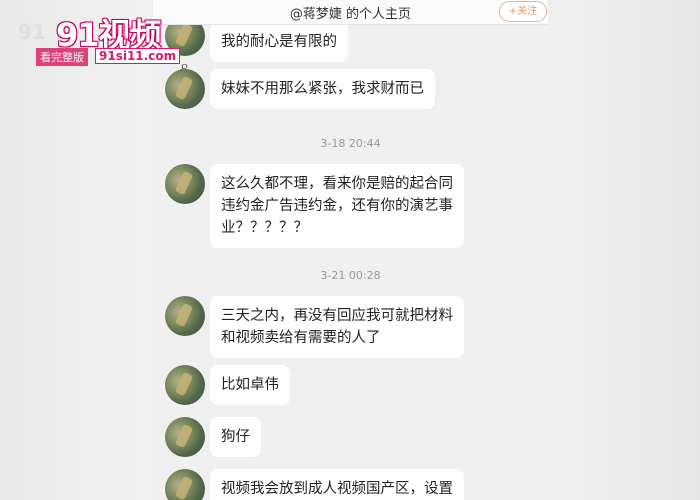 The height and width of the screenshot is (500, 700). What do you see at coordinates (350, 143) in the screenshot?
I see `timestamp: 3-18 20:44` at bounding box center [350, 143].